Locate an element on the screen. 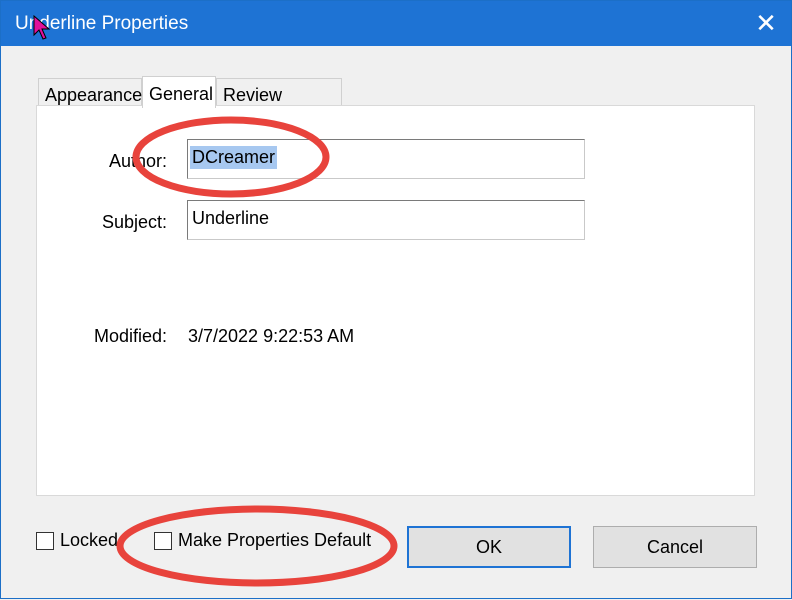  author-field: DCreamer is located at coordinates (386, 159).